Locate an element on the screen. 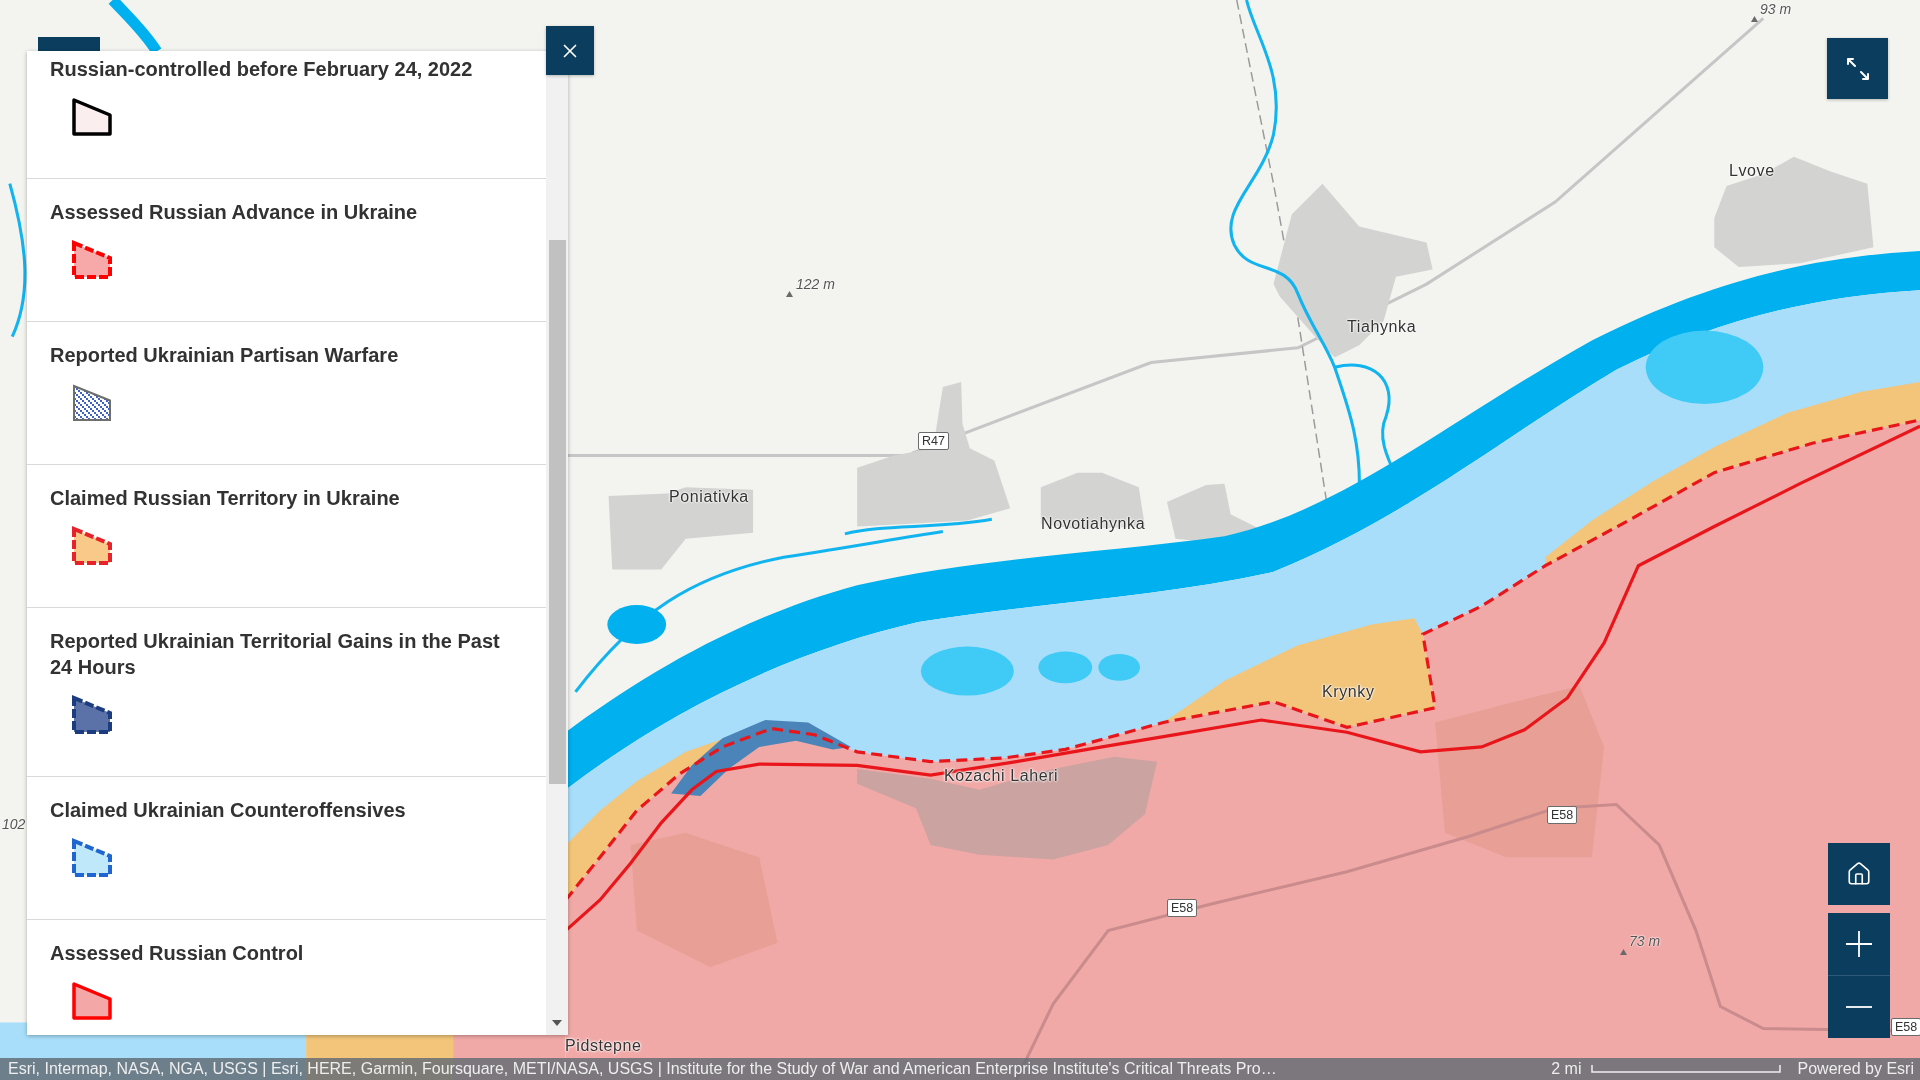 The width and height of the screenshot is (1920, 1080). fullscreen-button is located at coordinates (1857, 68).